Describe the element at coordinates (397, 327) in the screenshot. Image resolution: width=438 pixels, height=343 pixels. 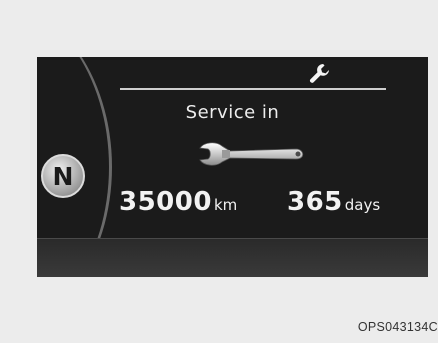
I see `figure-code: OPS043134C` at that location.